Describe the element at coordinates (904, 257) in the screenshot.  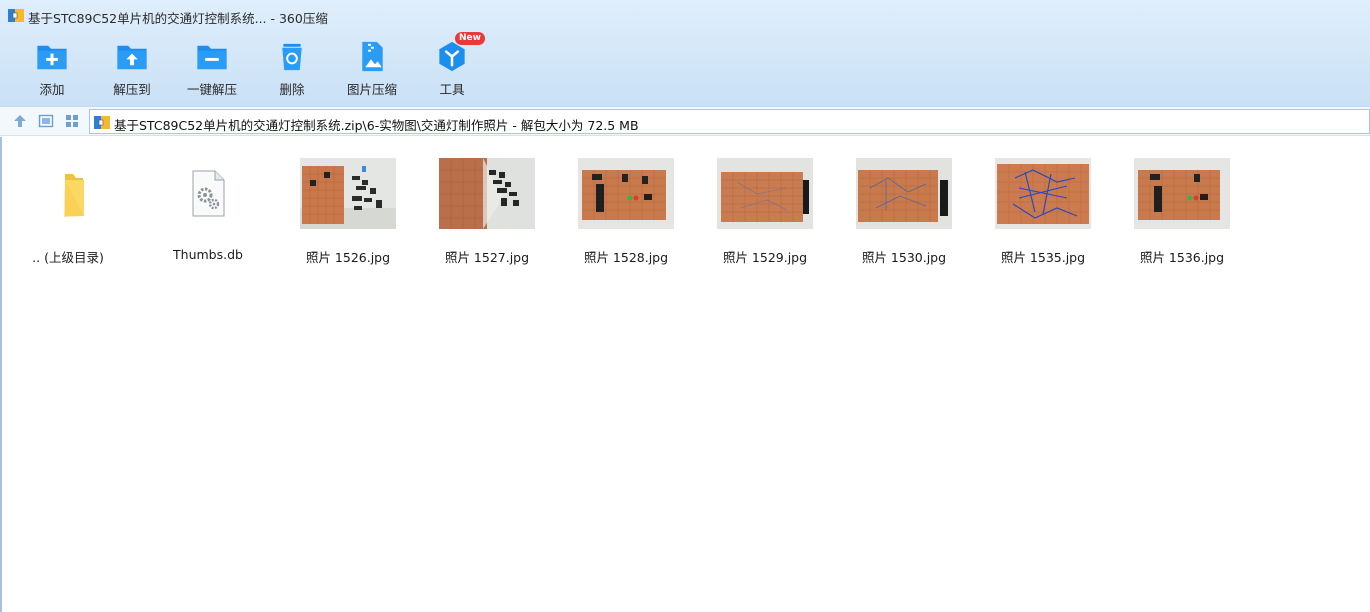
I see `file-name: 照片 1530.jpg` at that location.